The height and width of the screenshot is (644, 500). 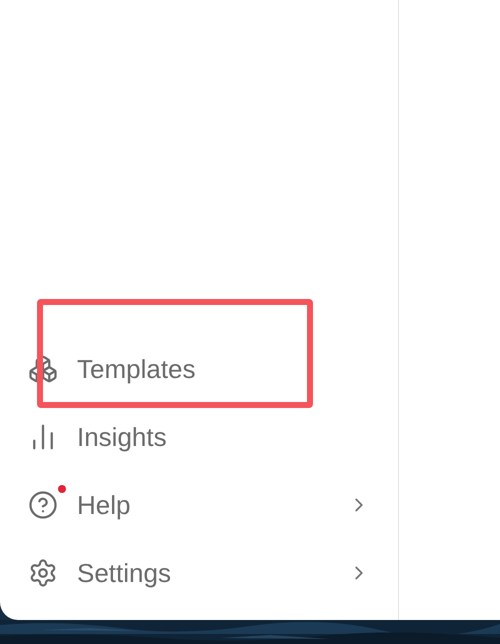 What do you see at coordinates (122, 437) in the screenshot?
I see `menu-item-label: Insights` at bounding box center [122, 437].